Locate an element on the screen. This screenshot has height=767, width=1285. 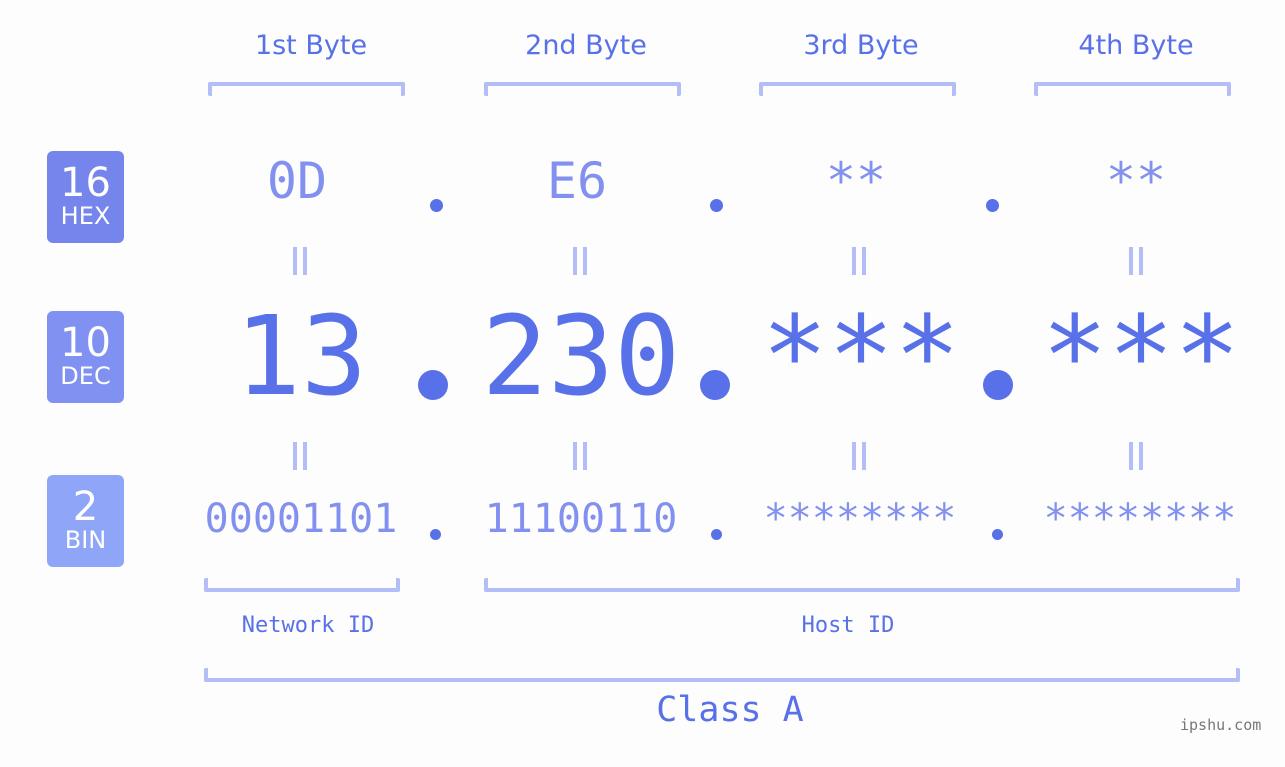
bin-byte-1: 00001101 is located at coordinates (301, 519).